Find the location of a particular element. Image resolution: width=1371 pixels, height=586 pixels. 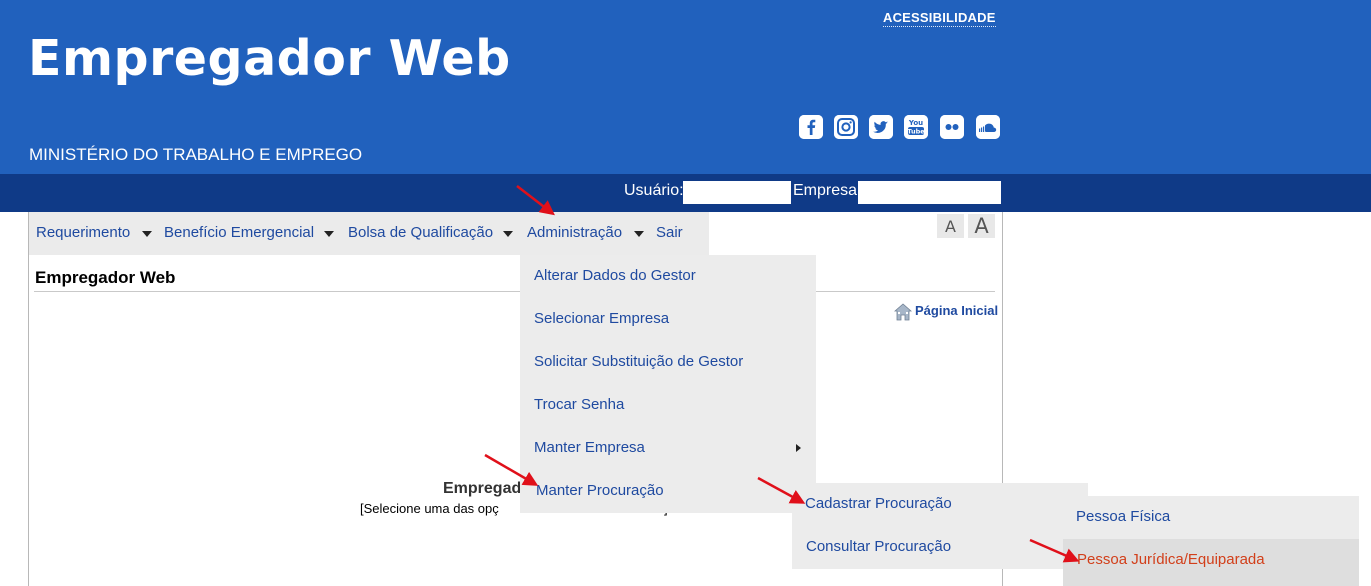

home-link: Página Inicial is located at coordinates (956, 310).